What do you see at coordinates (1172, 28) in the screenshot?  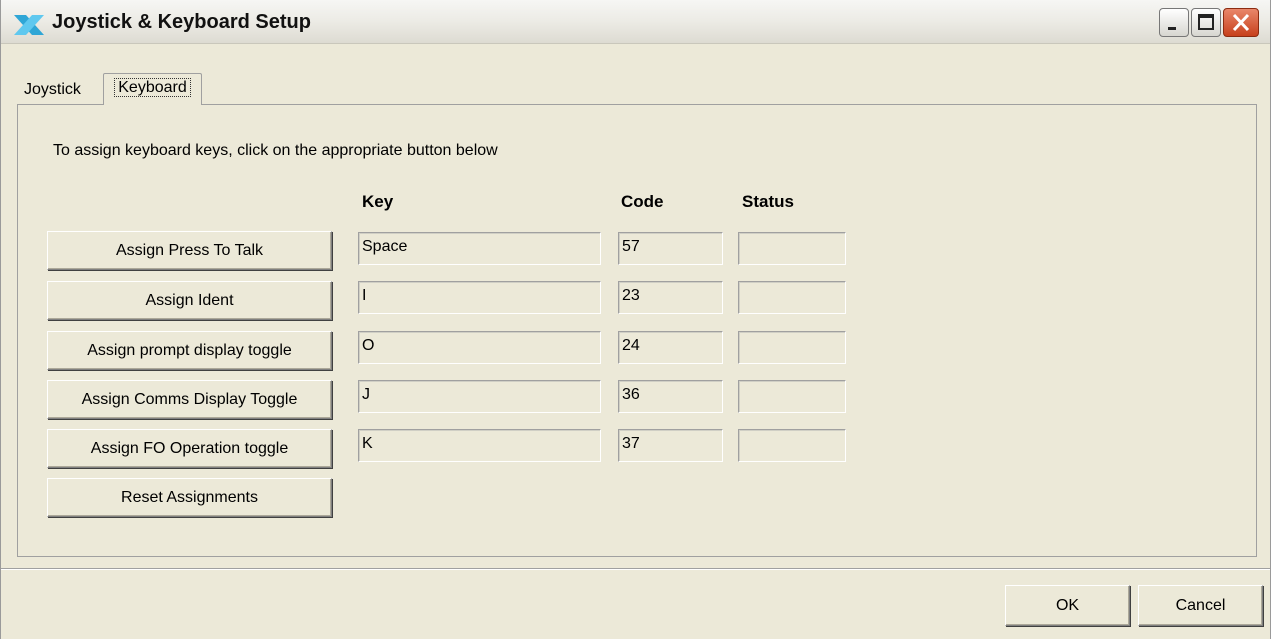 I see `minimize-icon` at bounding box center [1172, 28].